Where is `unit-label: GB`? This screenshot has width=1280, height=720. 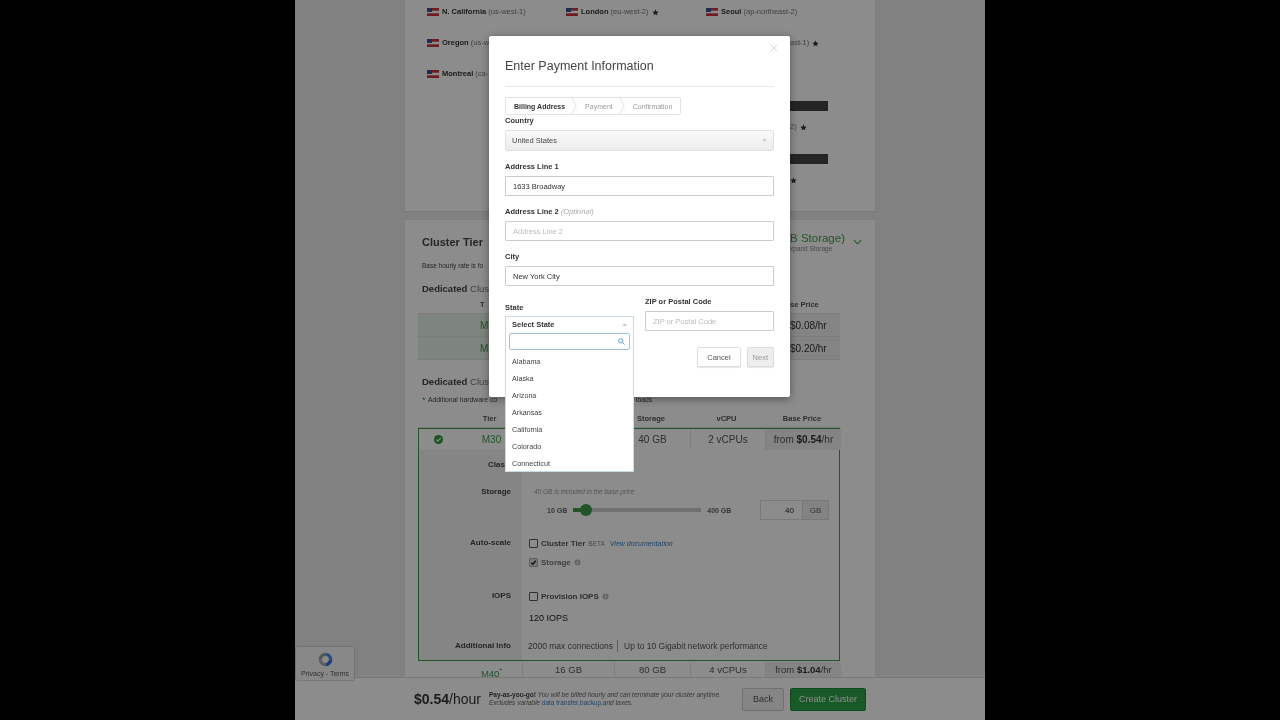 unit-label: GB is located at coordinates (816, 510).